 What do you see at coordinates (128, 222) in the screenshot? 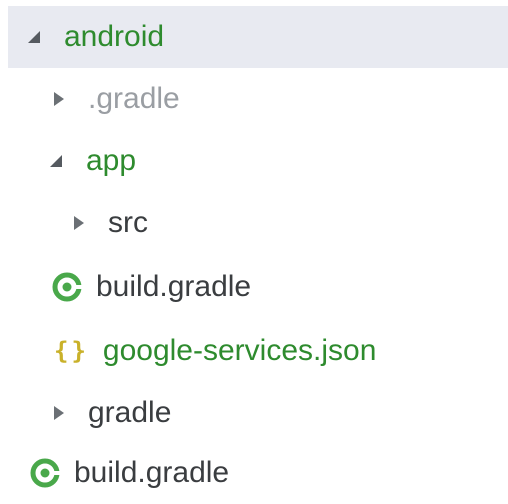
I see `tree-item-label: src` at bounding box center [128, 222].